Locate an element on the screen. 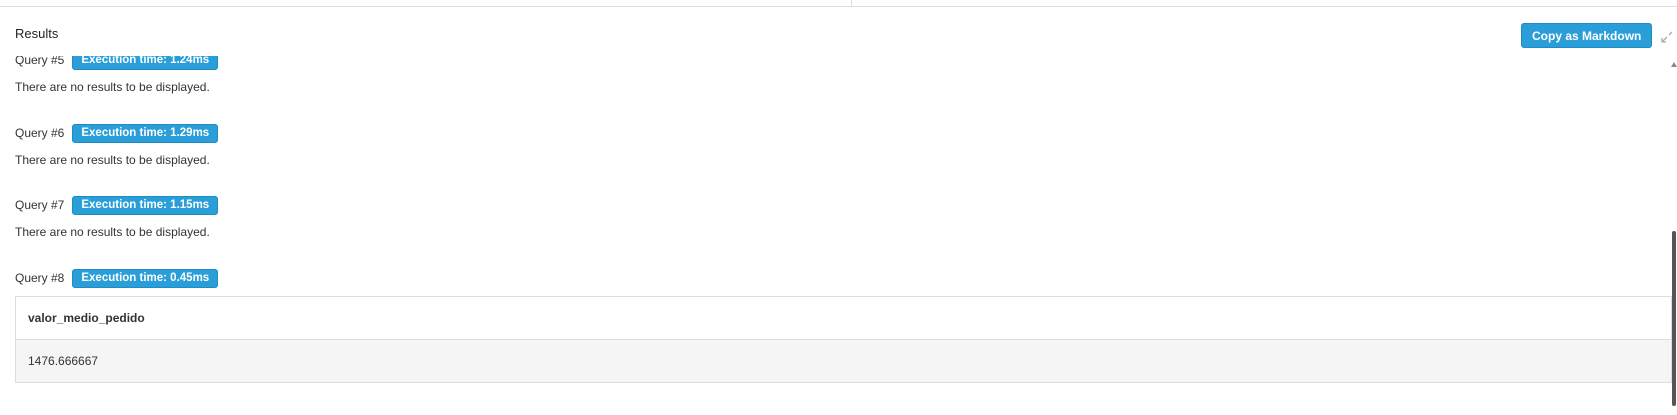 The image size is (1677, 415). editor-panels-bottom-edge is located at coordinates (838, 3).